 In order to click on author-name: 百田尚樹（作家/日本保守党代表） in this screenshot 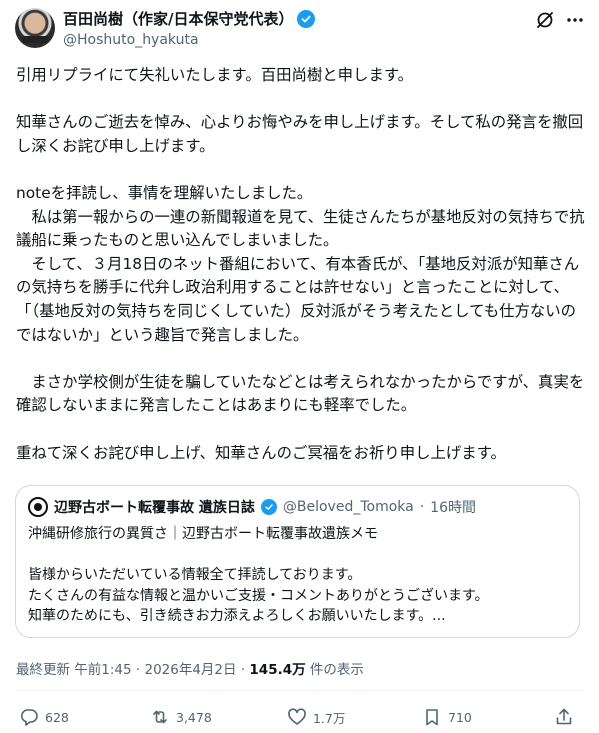, I will do `click(178, 19)`.